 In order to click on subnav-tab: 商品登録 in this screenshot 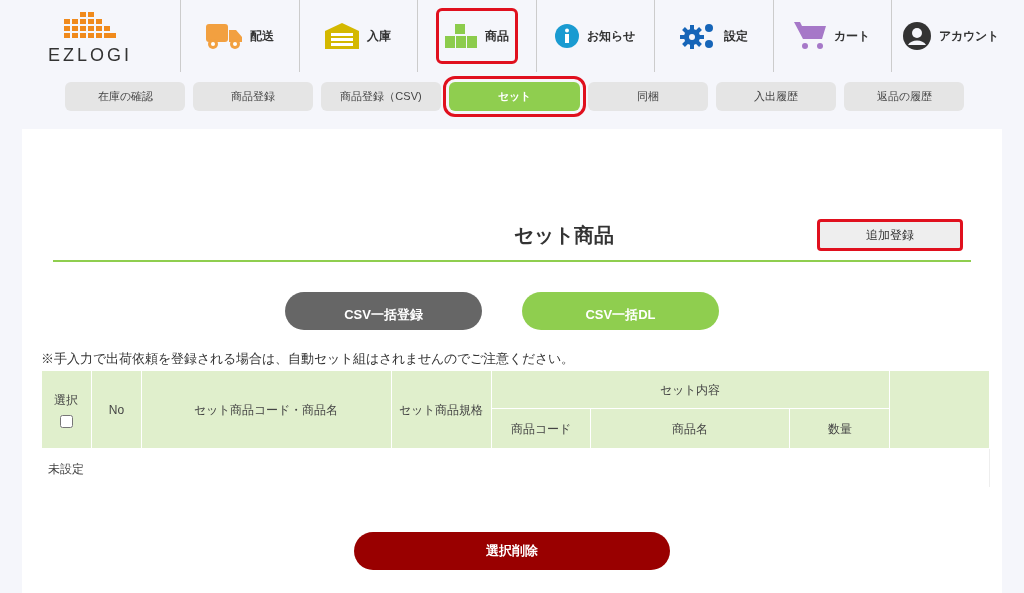, I will do `click(253, 96)`.